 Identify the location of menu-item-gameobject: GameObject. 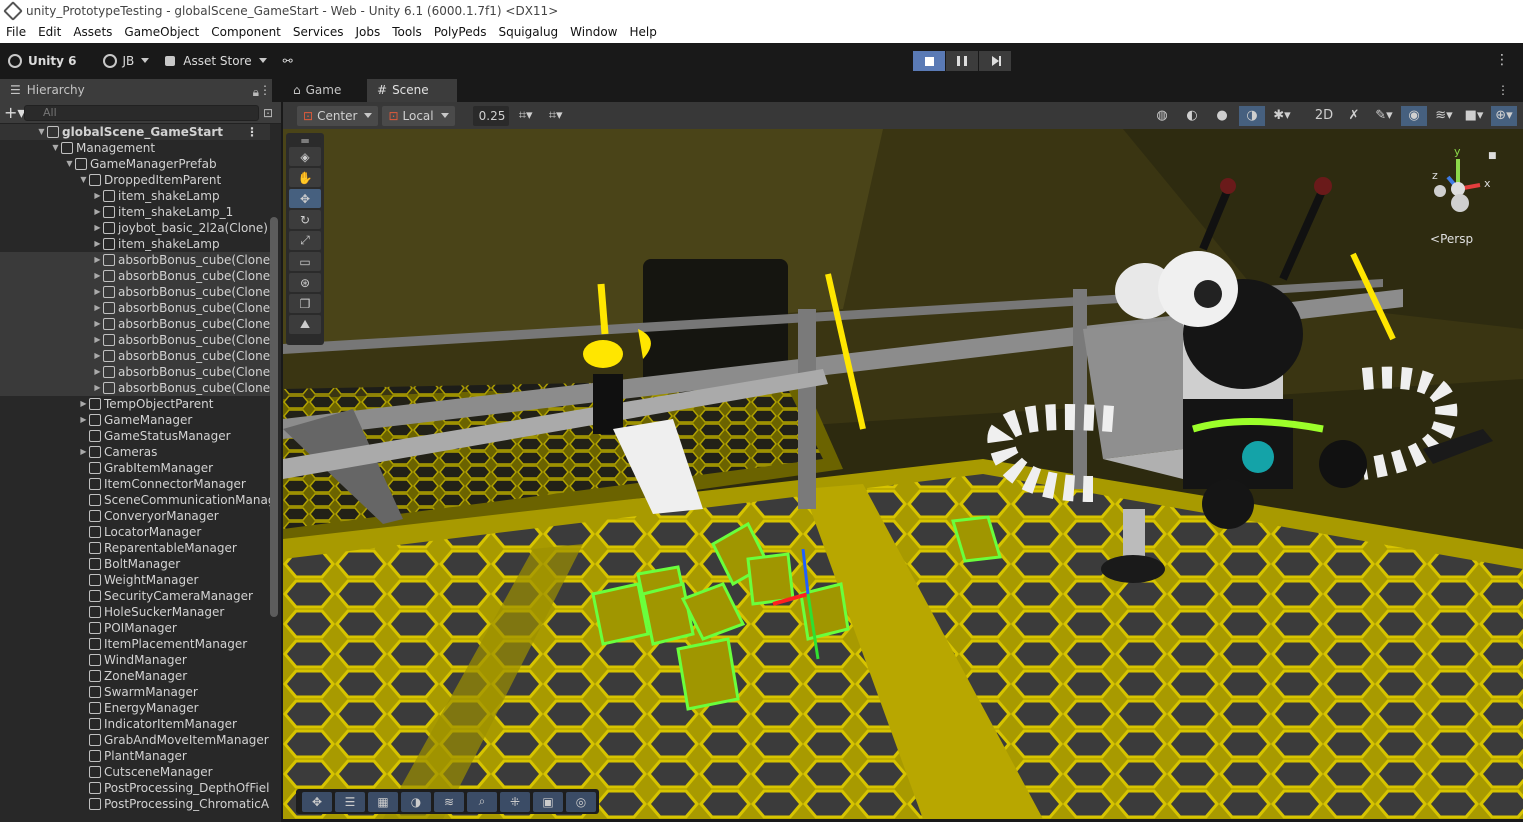
(161, 32).